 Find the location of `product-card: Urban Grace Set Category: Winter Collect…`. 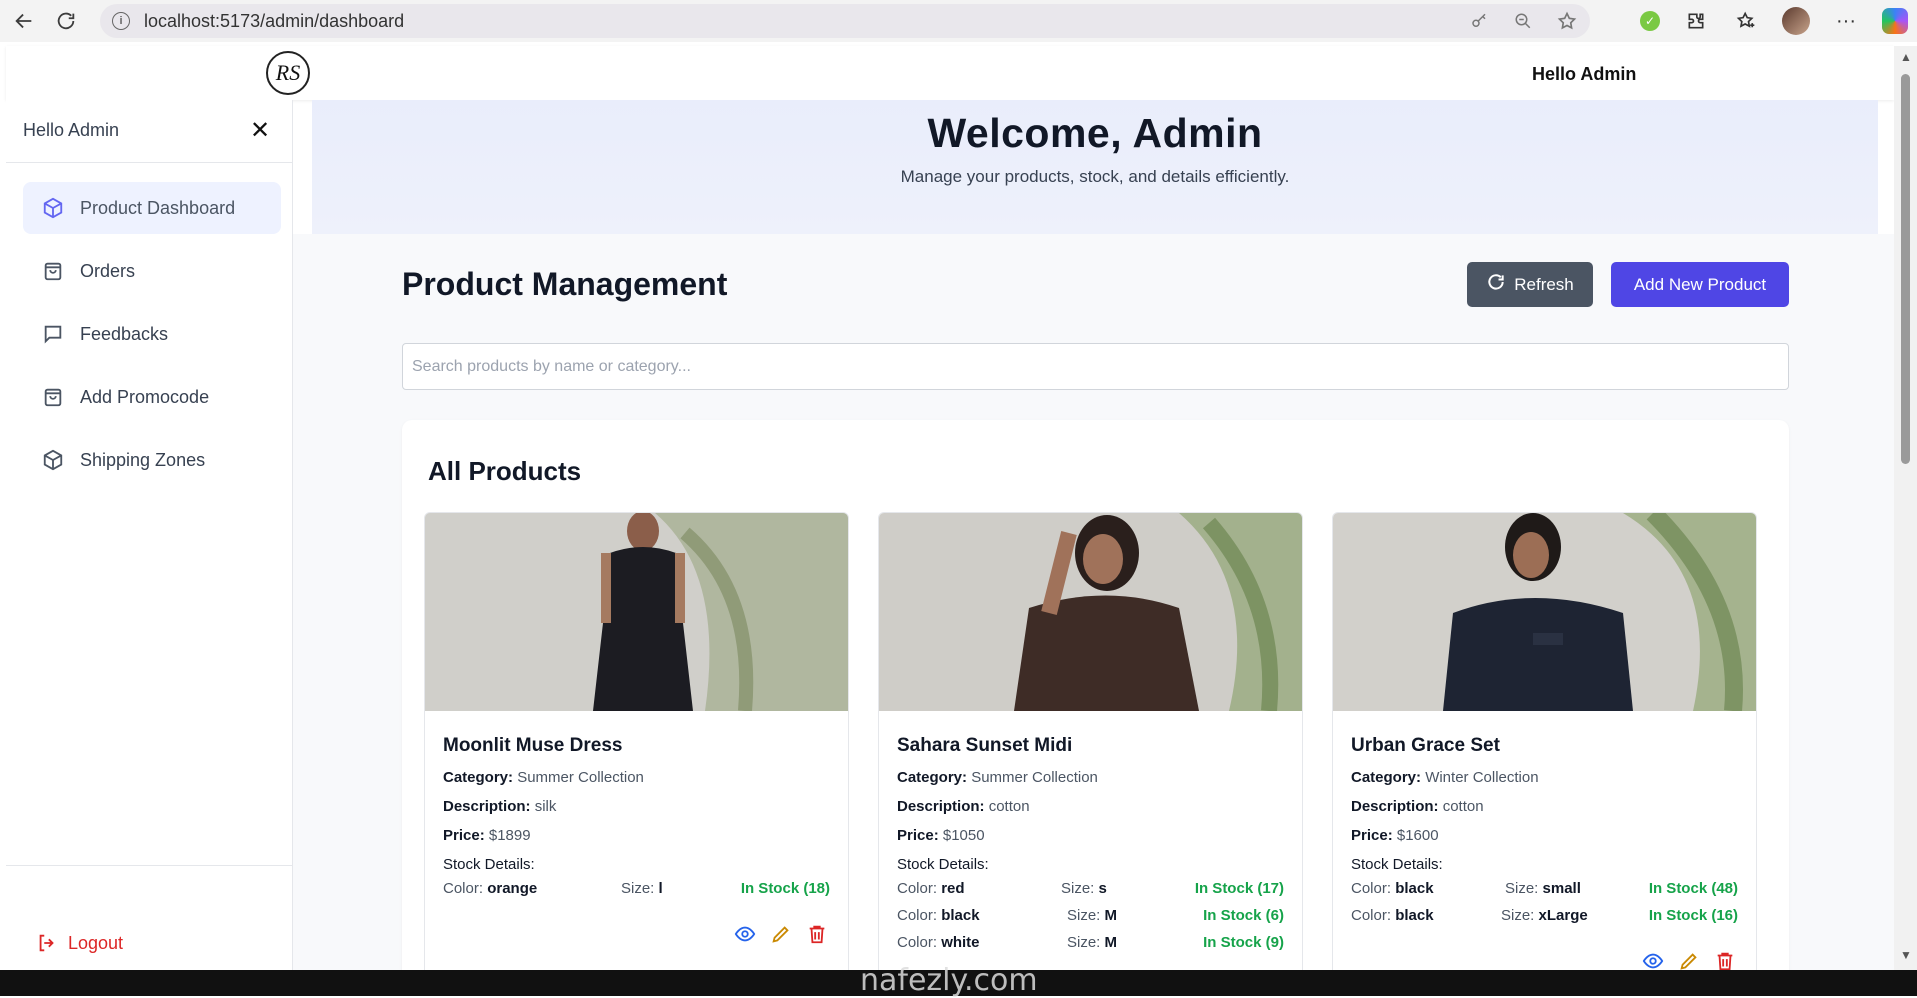

product-card: Urban Grace Set Category: Winter Collect… is located at coordinates (1544, 752).